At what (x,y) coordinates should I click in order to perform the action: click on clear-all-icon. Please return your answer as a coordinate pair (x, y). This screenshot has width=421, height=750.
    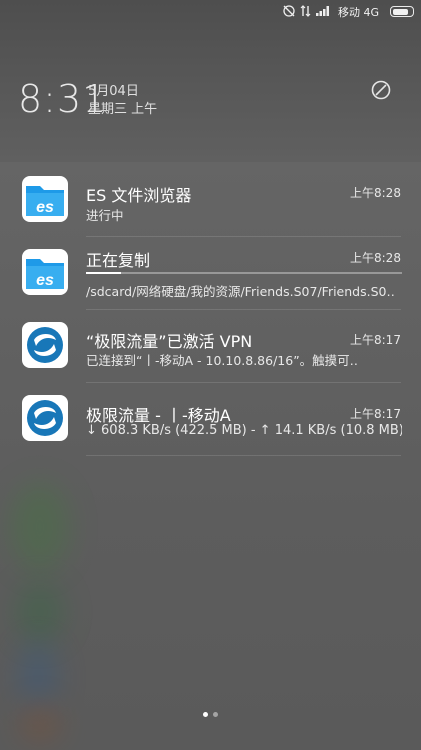
    Looking at the image, I should click on (381, 92).